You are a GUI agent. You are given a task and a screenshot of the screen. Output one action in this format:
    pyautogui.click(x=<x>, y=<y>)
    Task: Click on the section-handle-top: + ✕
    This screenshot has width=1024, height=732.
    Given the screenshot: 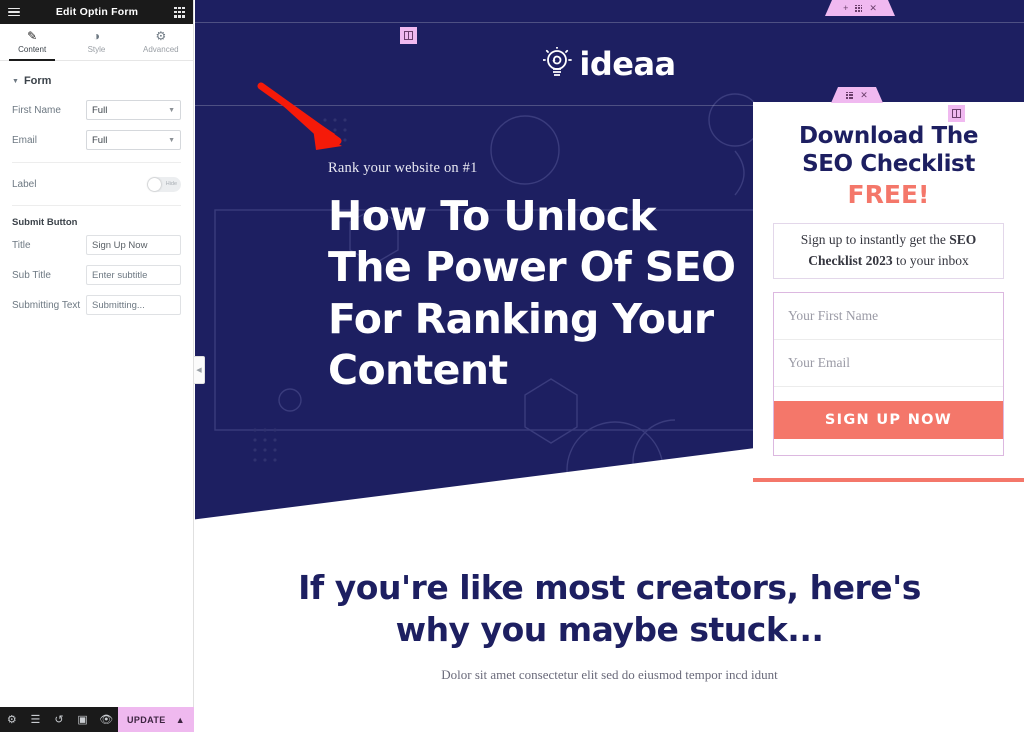 What is the action you would take?
    pyautogui.click(x=860, y=8)
    